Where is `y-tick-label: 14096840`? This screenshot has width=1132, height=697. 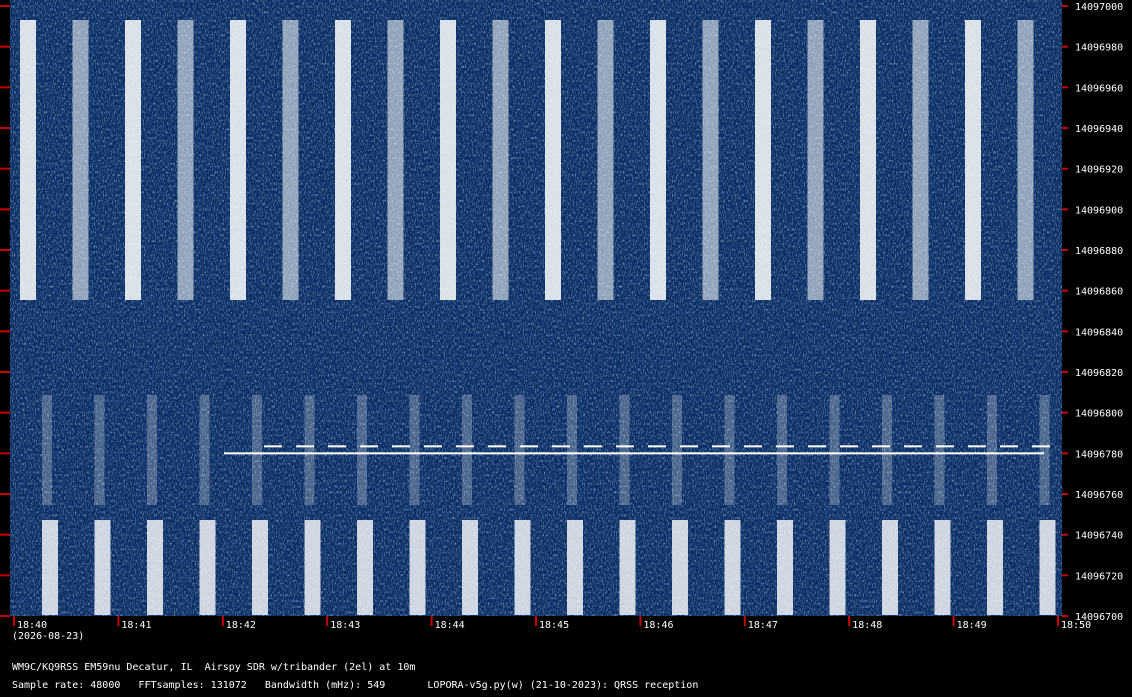 y-tick-label: 14096840 is located at coordinates (1099, 332).